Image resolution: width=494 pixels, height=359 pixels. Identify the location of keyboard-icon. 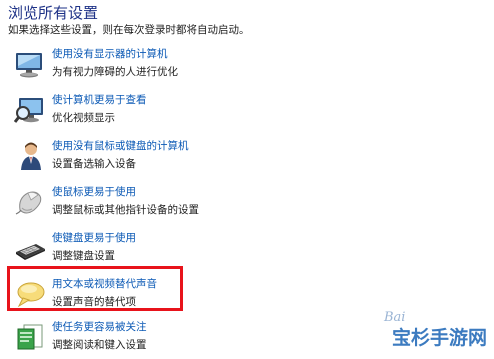
(30, 252).